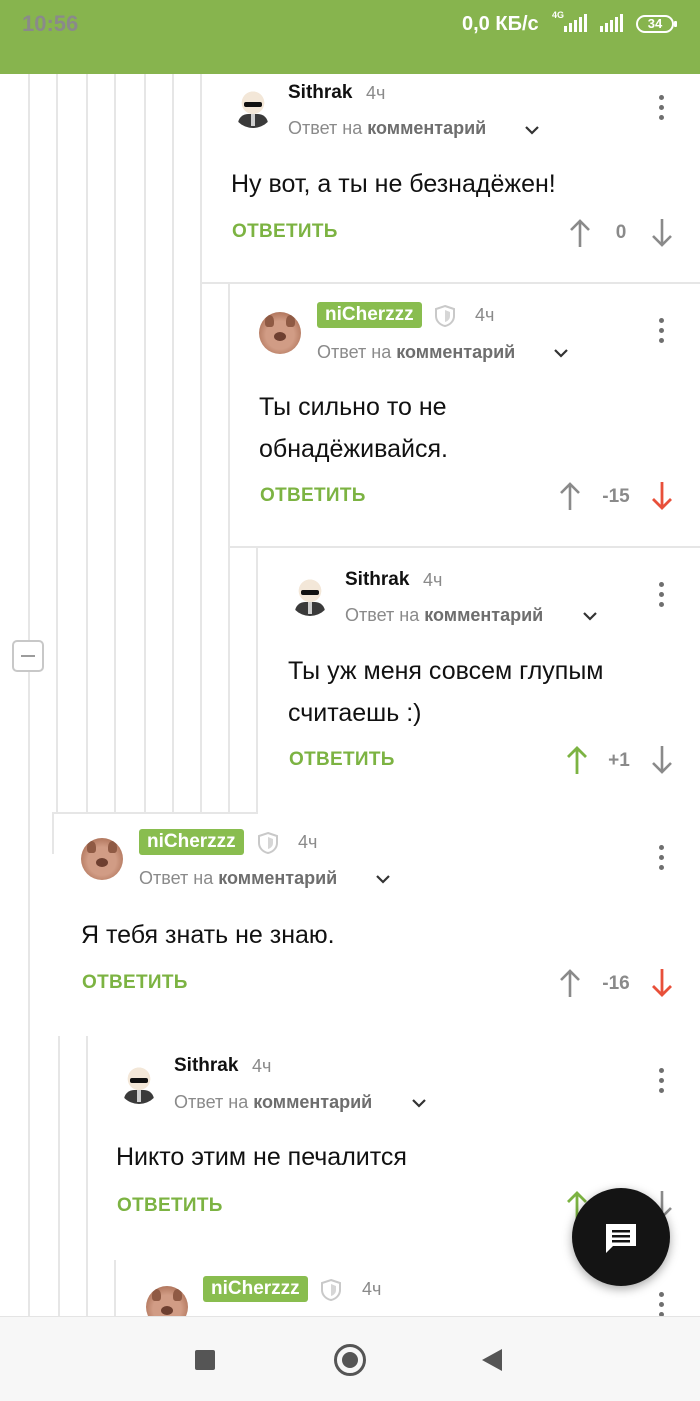 This screenshot has height=1401, width=700. I want to click on comment-score: +1, so click(619, 760).